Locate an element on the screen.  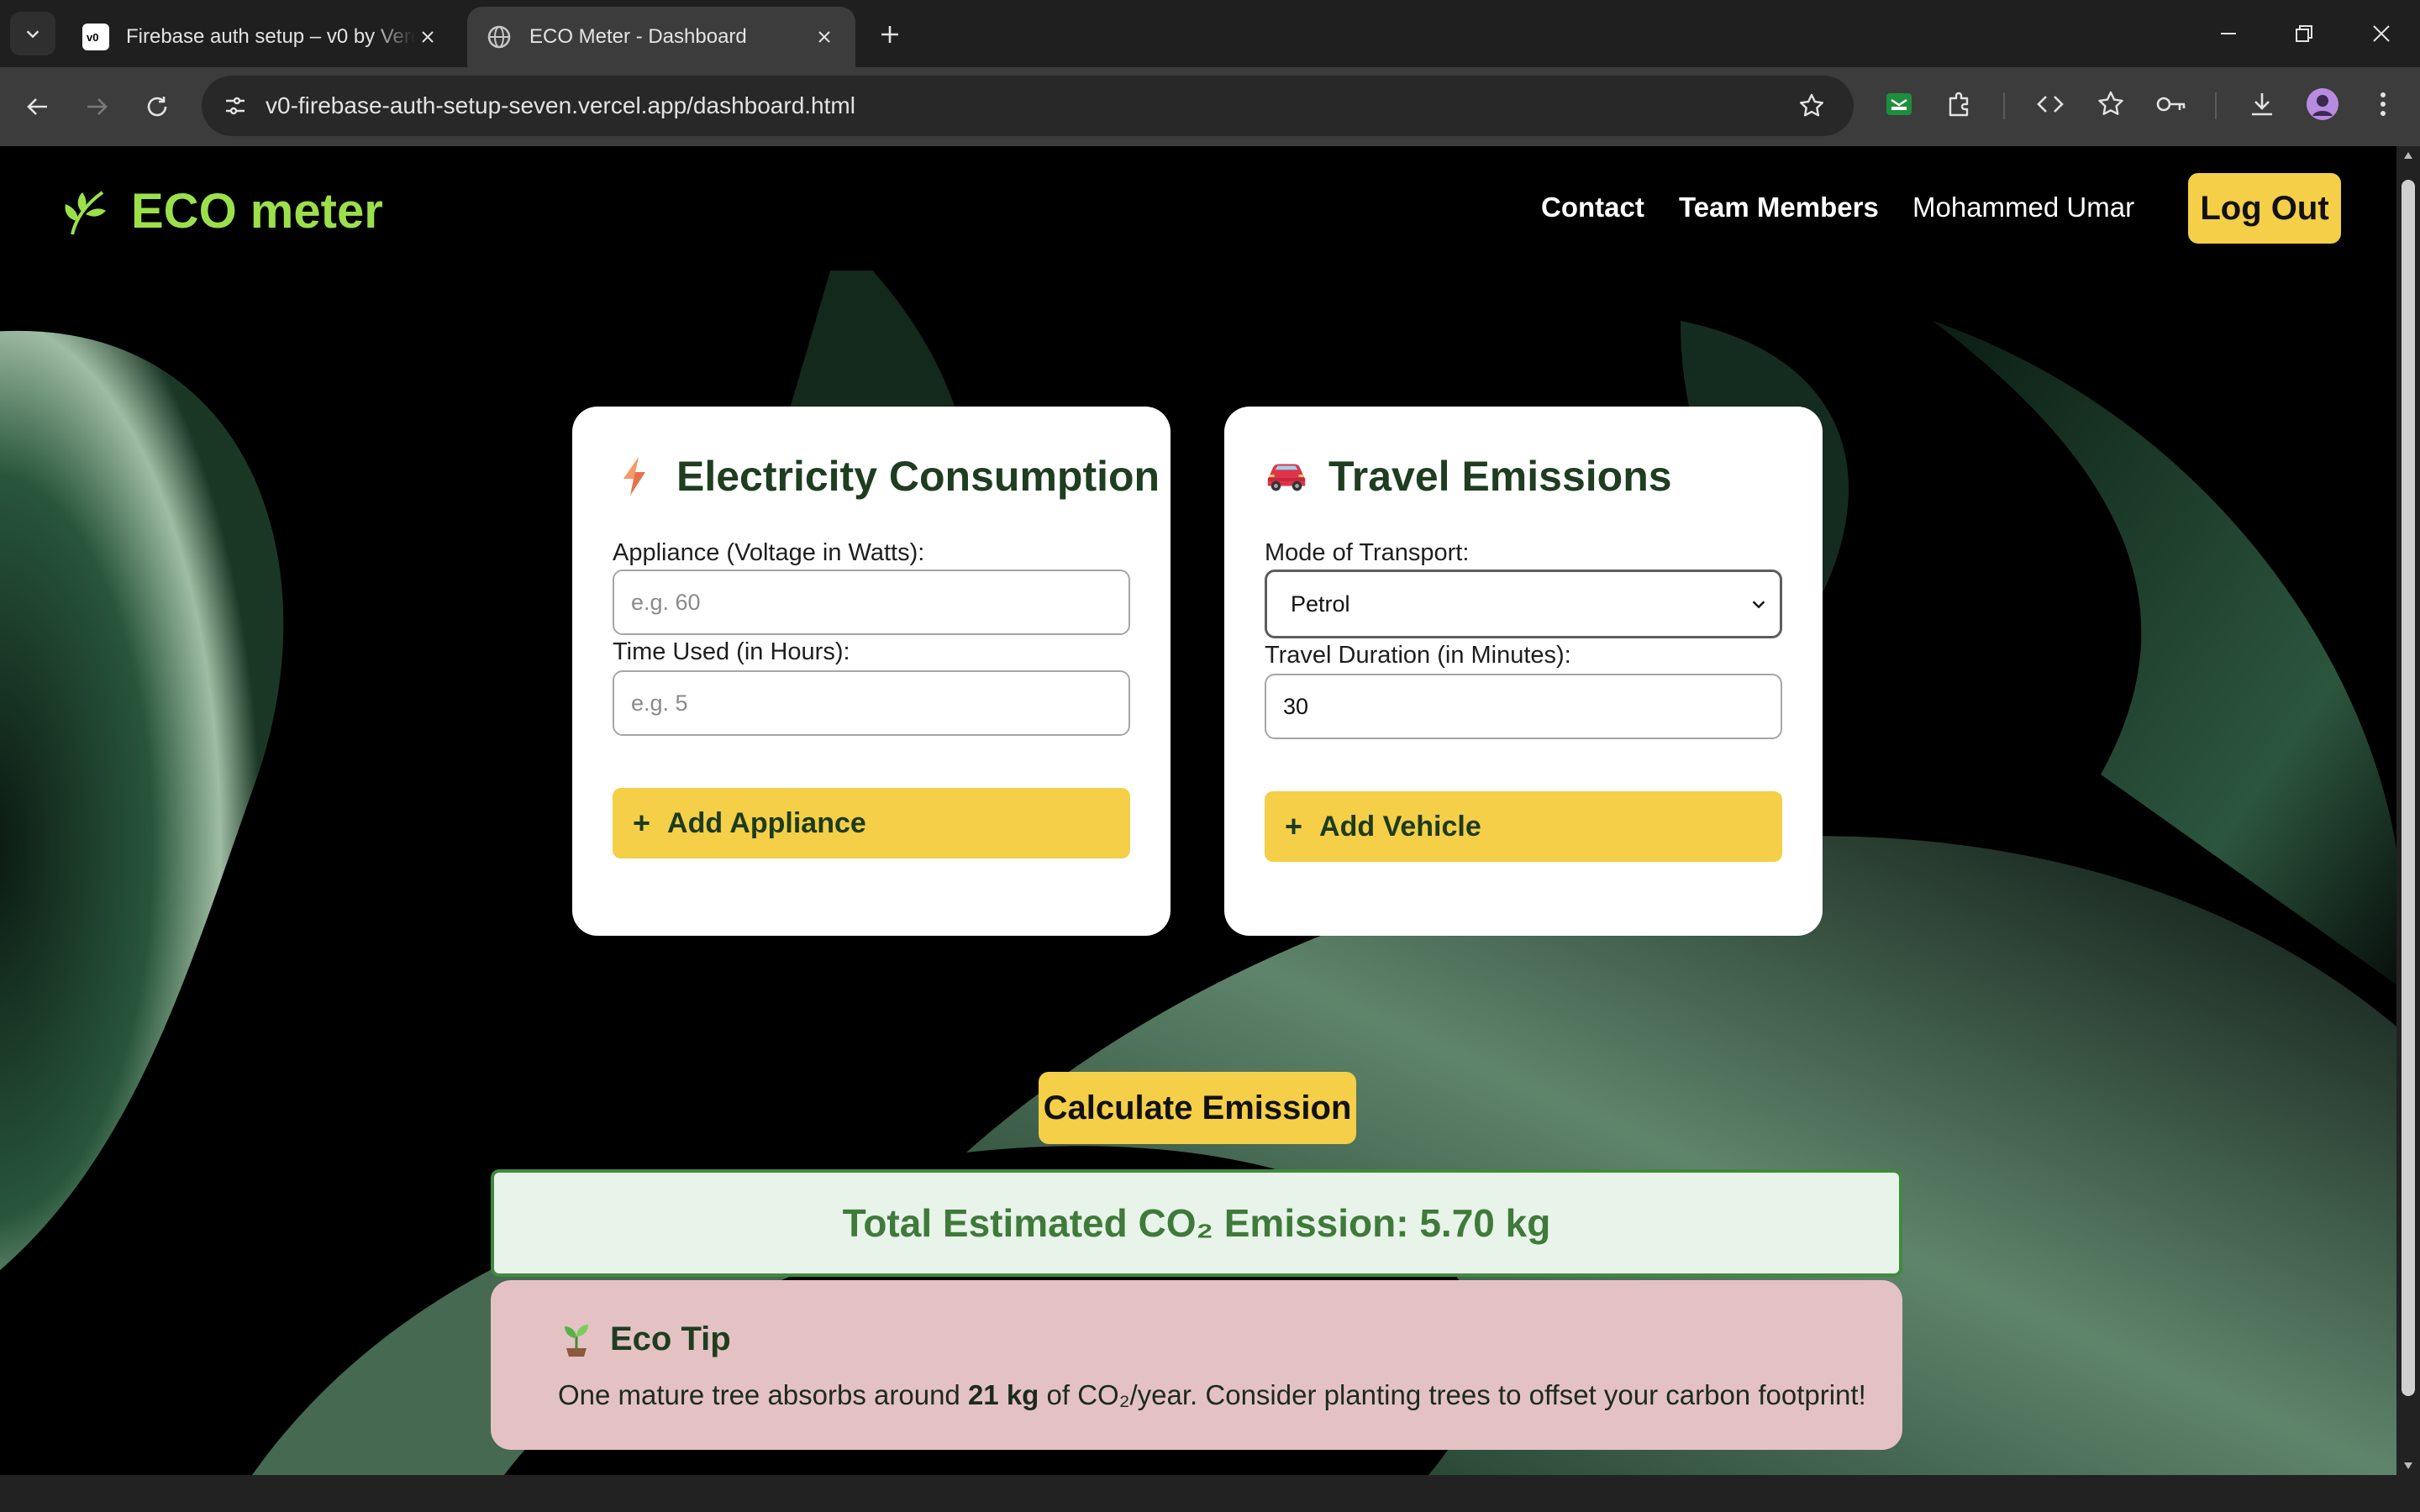
reload-icon is located at coordinates (157, 107).